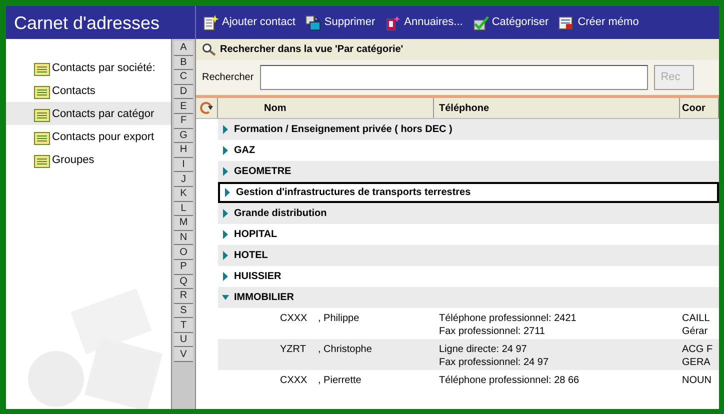 The height and width of the screenshot is (414, 724). What do you see at coordinates (393, 22) in the screenshot?
I see `book-icon` at bounding box center [393, 22].